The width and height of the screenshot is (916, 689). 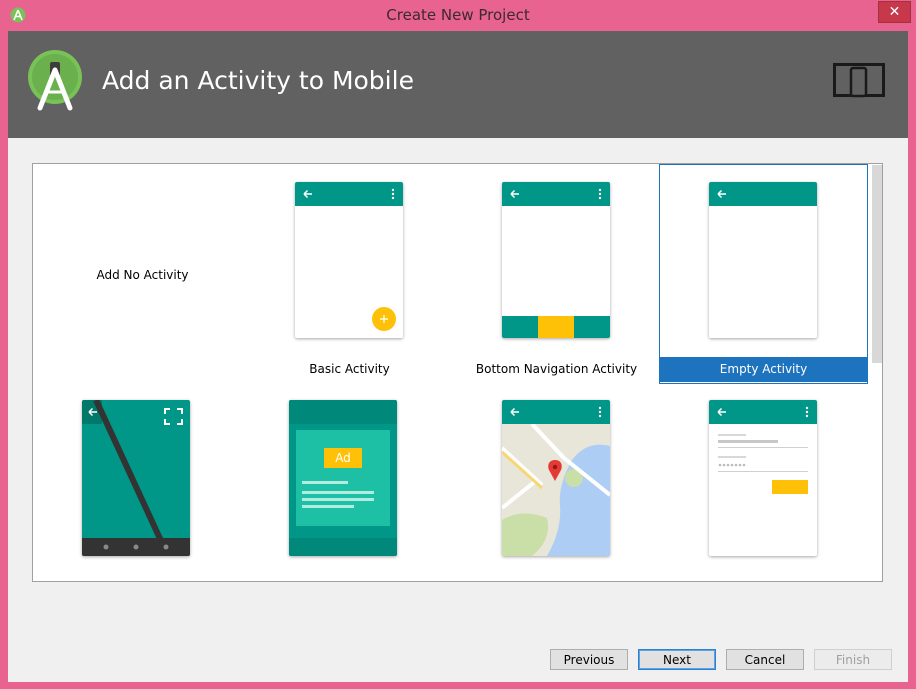 What do you see at coordinates (55, 80) in the screenshot?
I see `android-studio-logo-icon` at bounding box center [55, 80].